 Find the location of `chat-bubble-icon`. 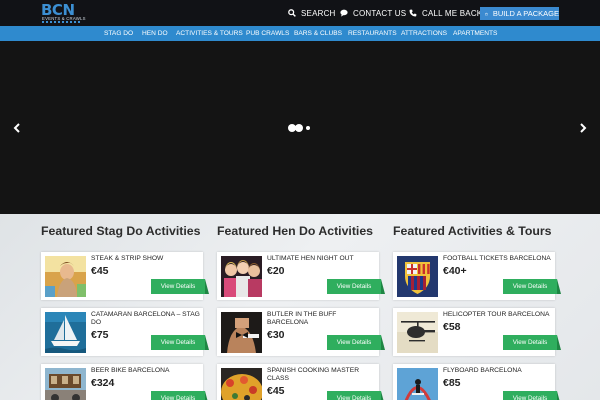

chat-bubble-icon is located at coordinates (344, 13).